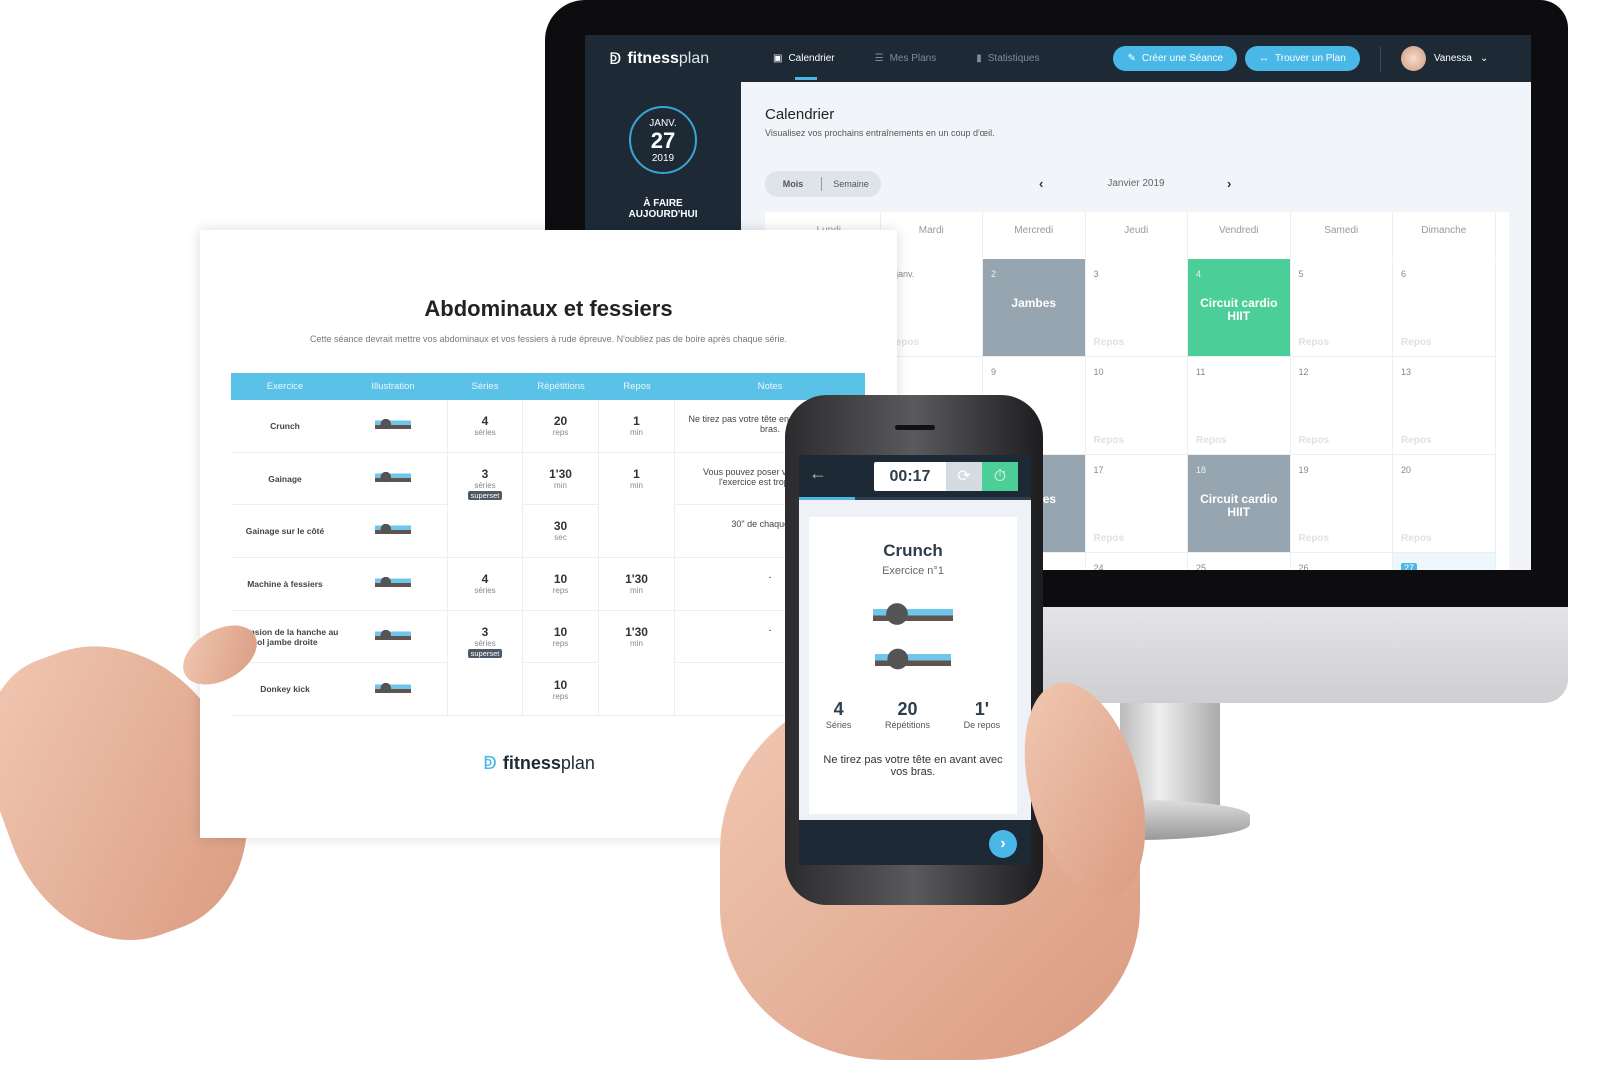 The width and height of the screenshot is (1600, 1076). What do you see at coordinates (1342, 561) in the screenshot?
I see `calendar-day: 26` at bounding box center [1342, 561].